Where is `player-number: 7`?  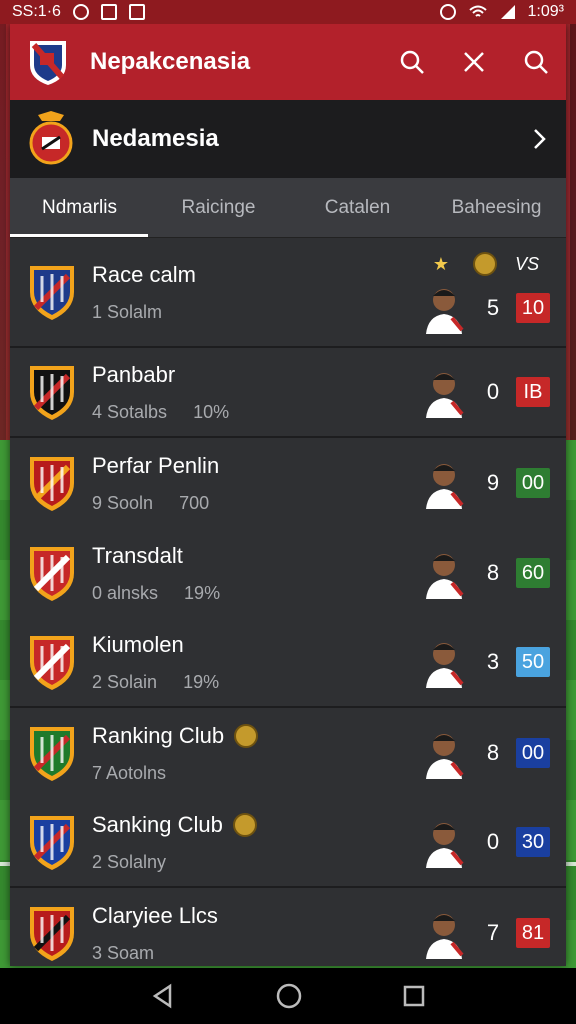 player-number: 7 is located at coordinates (493, 932).